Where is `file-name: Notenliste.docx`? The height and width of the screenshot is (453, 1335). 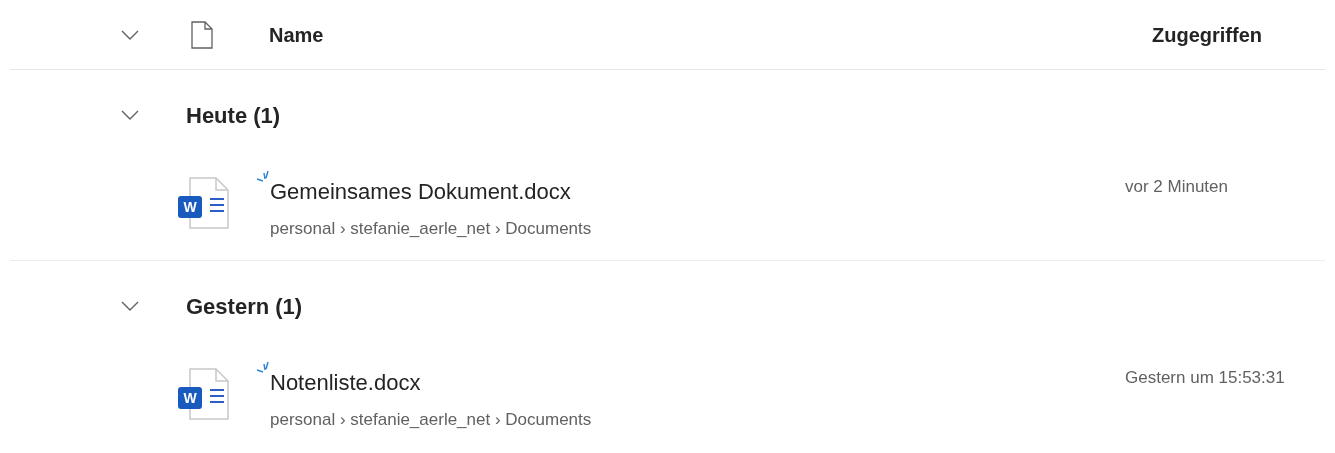
file-name: Notenliste.docx is located at coordinates (431, 382).